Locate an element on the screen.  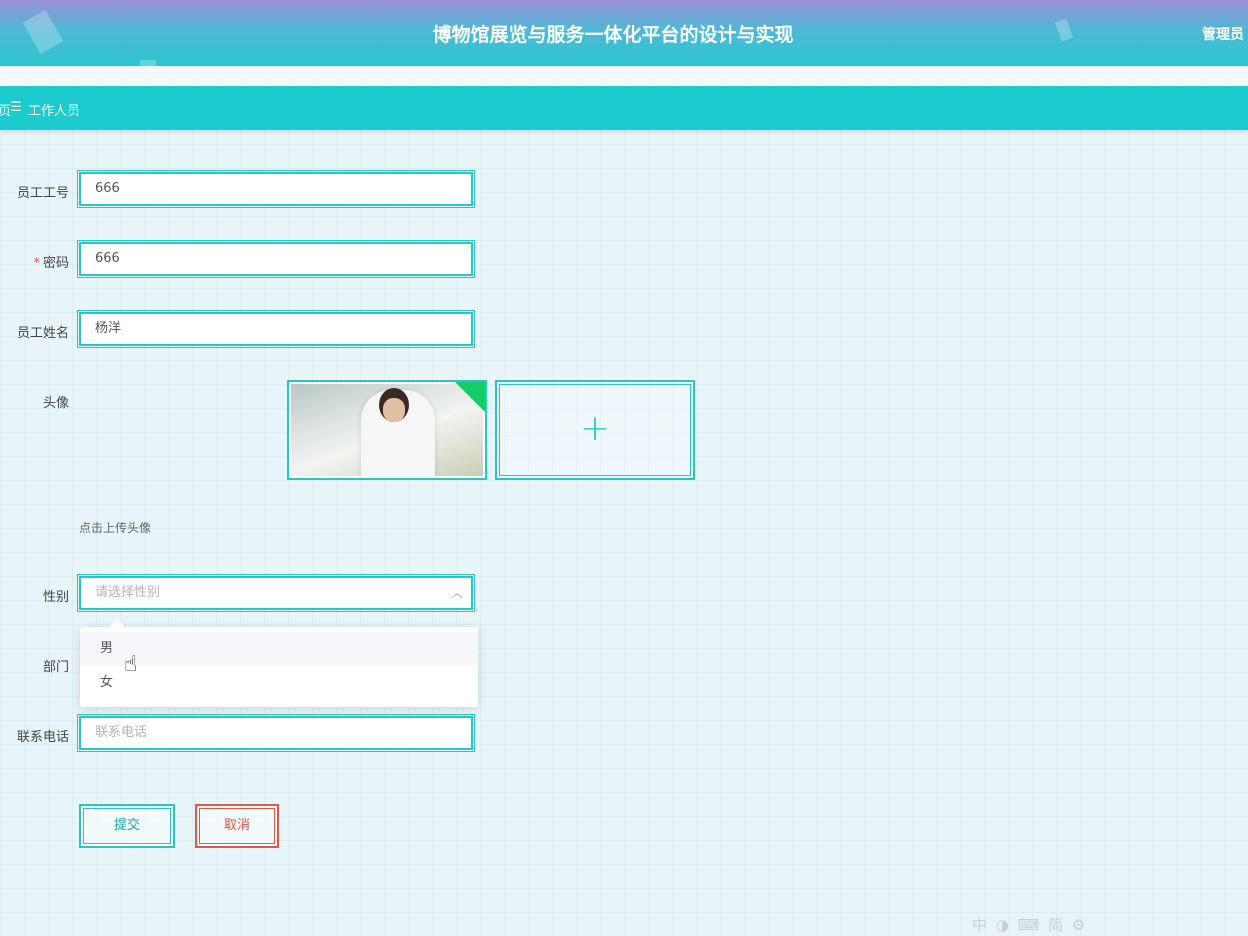
password-value: 666 is located at coordinates (107, 258).